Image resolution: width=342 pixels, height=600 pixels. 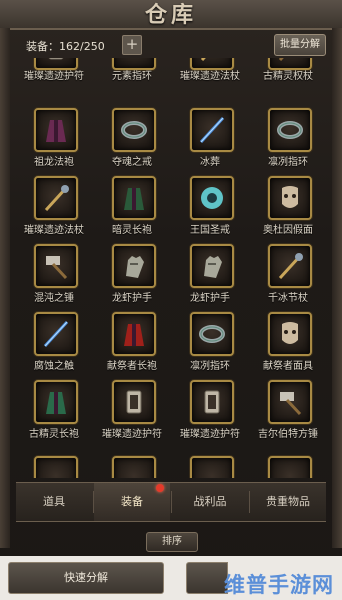 I want to click on category-tabs: 道具 装备 战利品 贵重物品, so click(x=171, y=502).